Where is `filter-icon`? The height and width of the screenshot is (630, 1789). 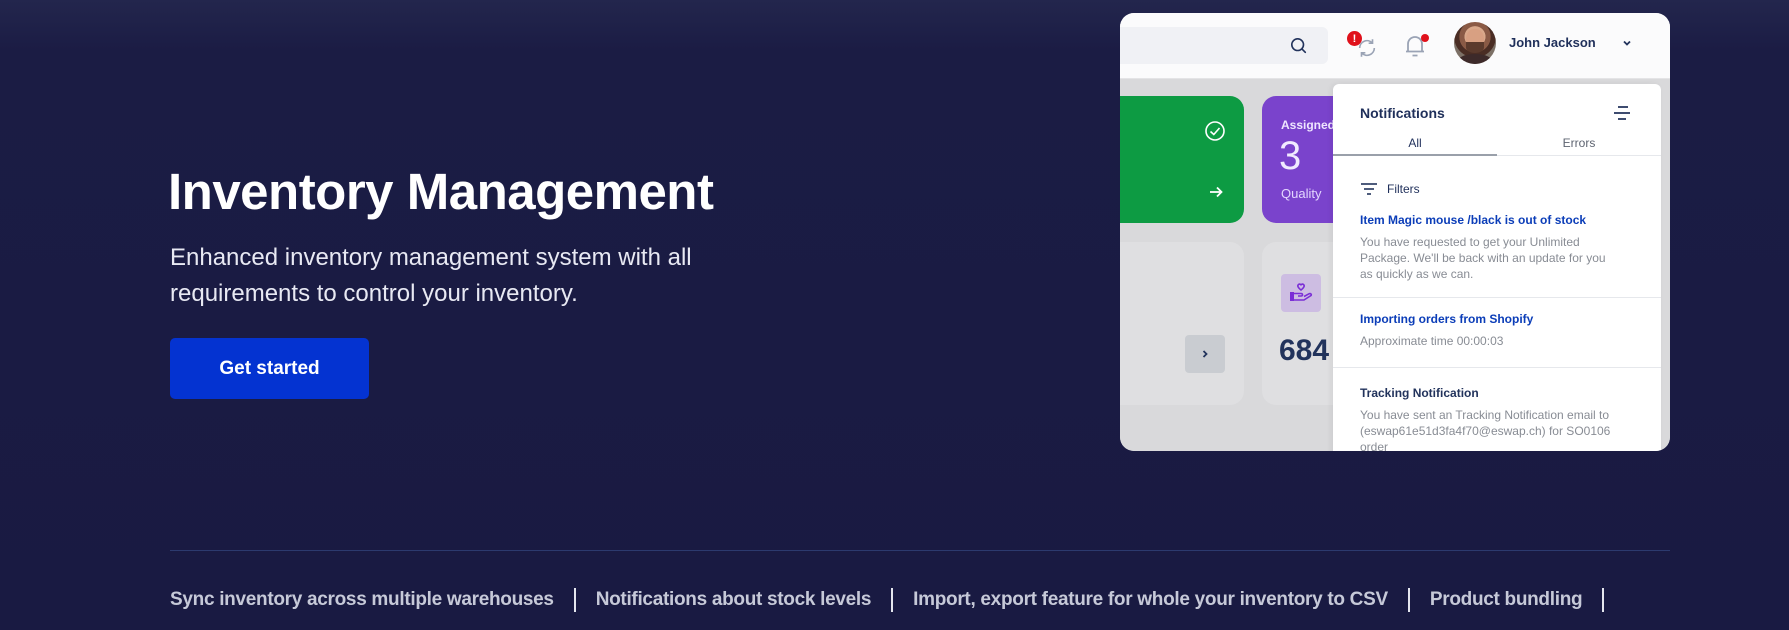
filter-icon is located at coordinates (1369, 189).